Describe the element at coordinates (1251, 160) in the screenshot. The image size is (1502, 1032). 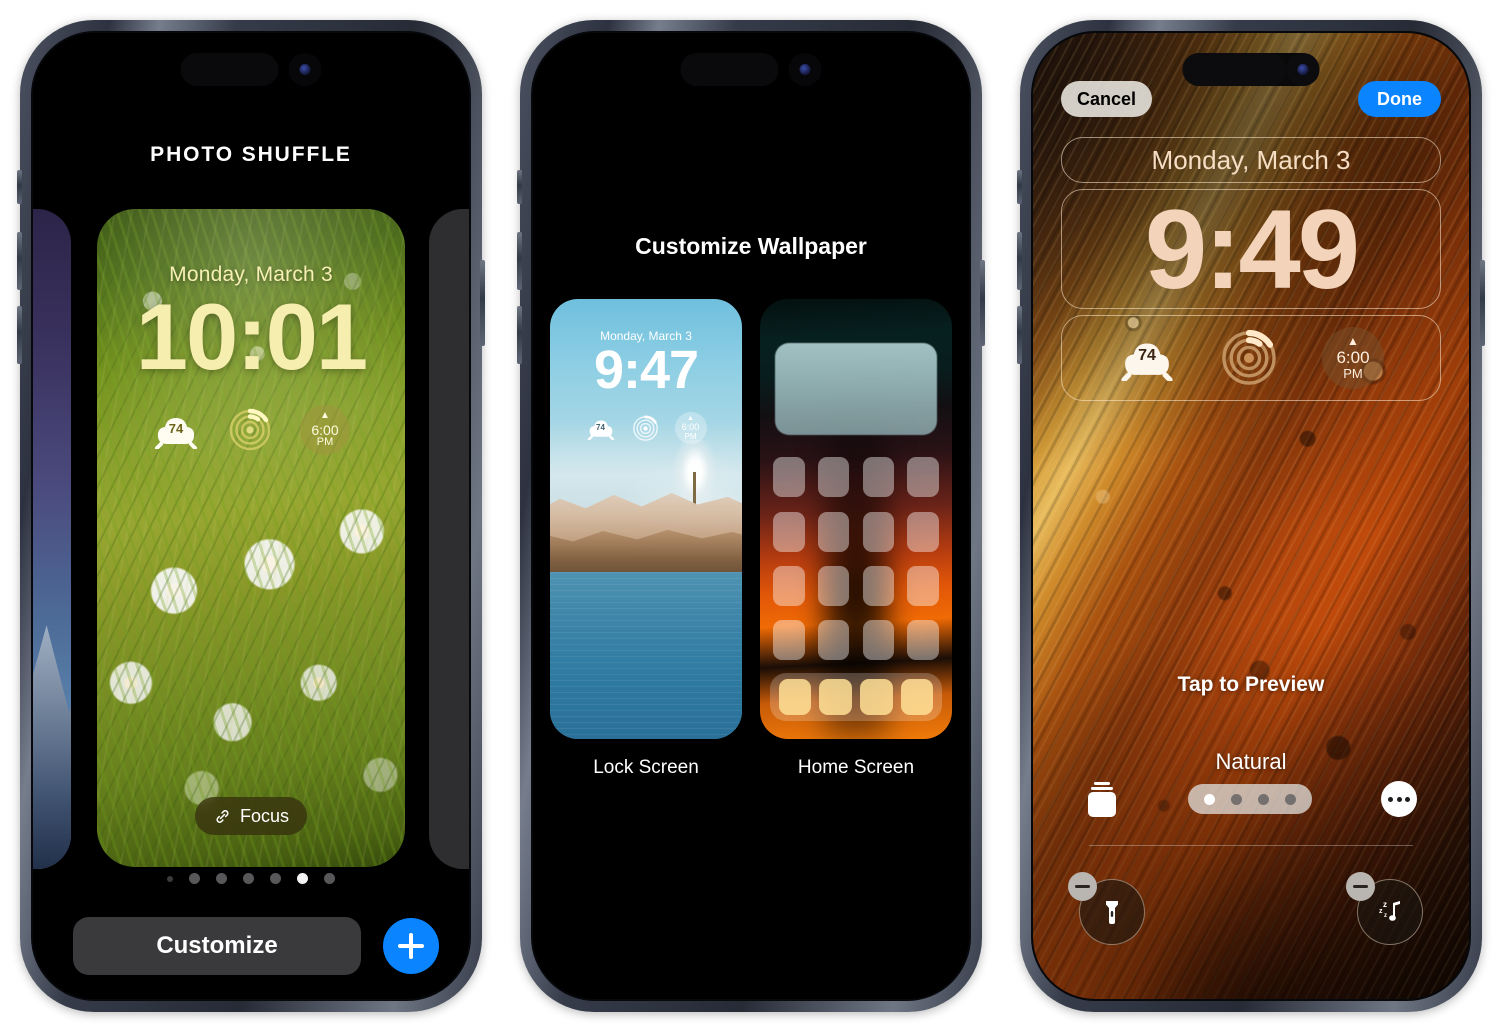
I see `lock-screen-date: Monday, March 3` at that location.